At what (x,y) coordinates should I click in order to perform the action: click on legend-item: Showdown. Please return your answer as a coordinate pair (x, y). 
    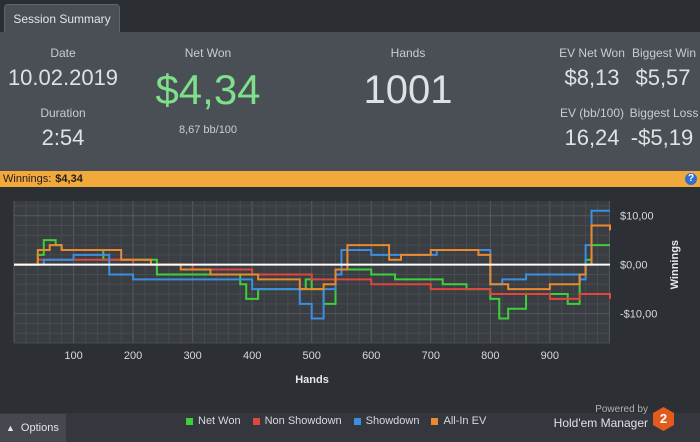
    Looking at the image, I should click on (386, 421).